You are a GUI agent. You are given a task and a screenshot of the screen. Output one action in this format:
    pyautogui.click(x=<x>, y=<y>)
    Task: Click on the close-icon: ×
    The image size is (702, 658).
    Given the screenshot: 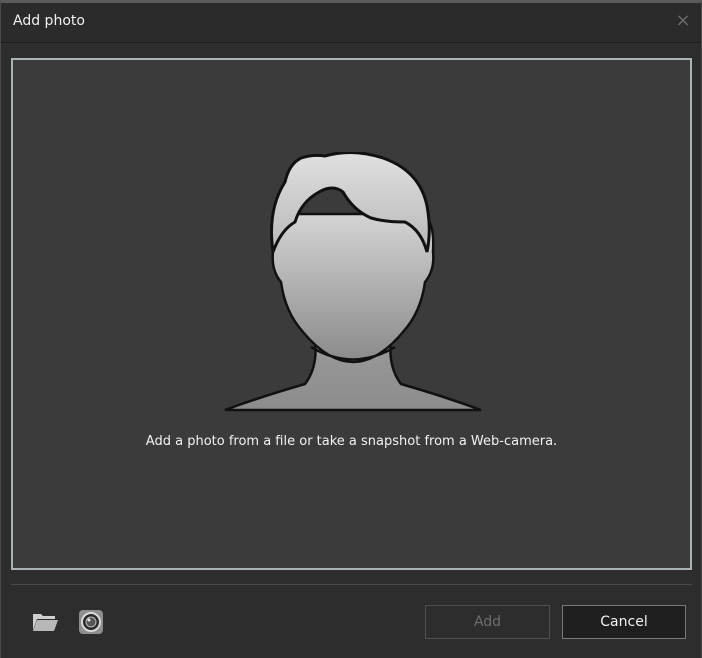 What is the action you would take?
    pyautogui.click(x=683, y=21)
    